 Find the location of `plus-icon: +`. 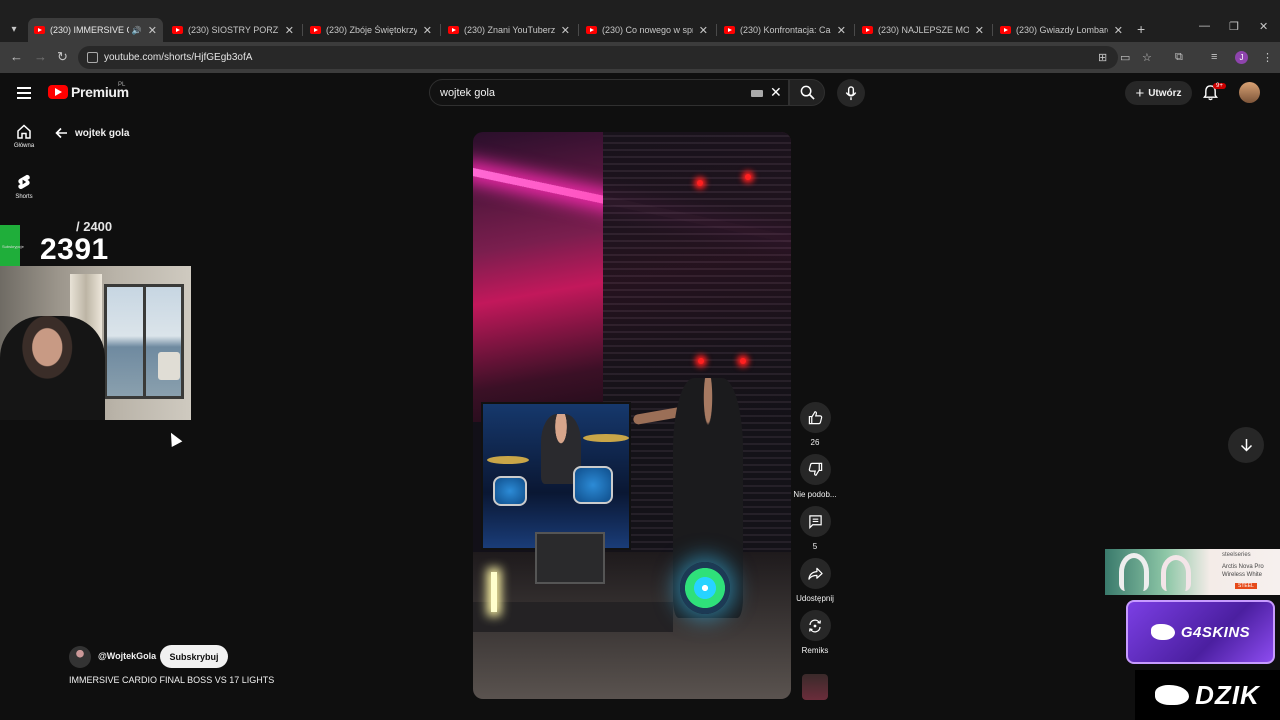

plus-icon: + is located at coordinates (1140, 93).